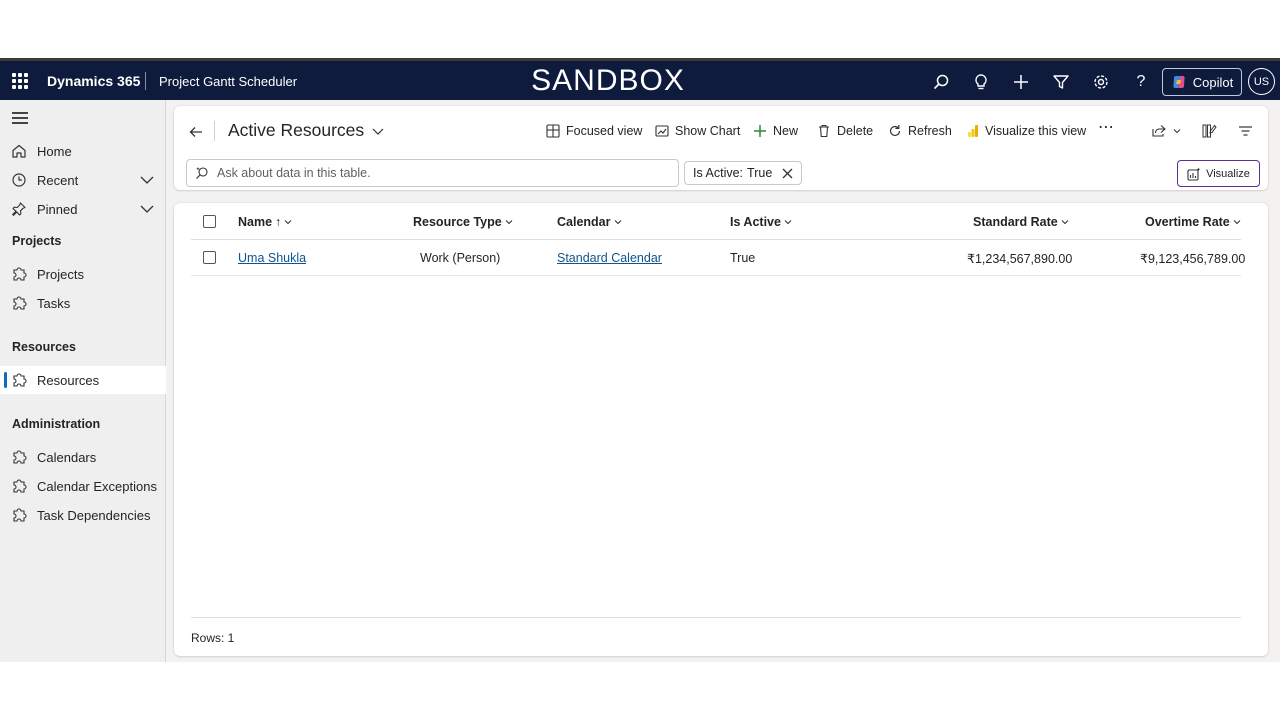 The height and width of the screenshot is (720, 1280). Describe the element at coordinates (83, 515) in the screenshot. I see `sidebar-item-task-dependencies: Task Dependencies` at that location.